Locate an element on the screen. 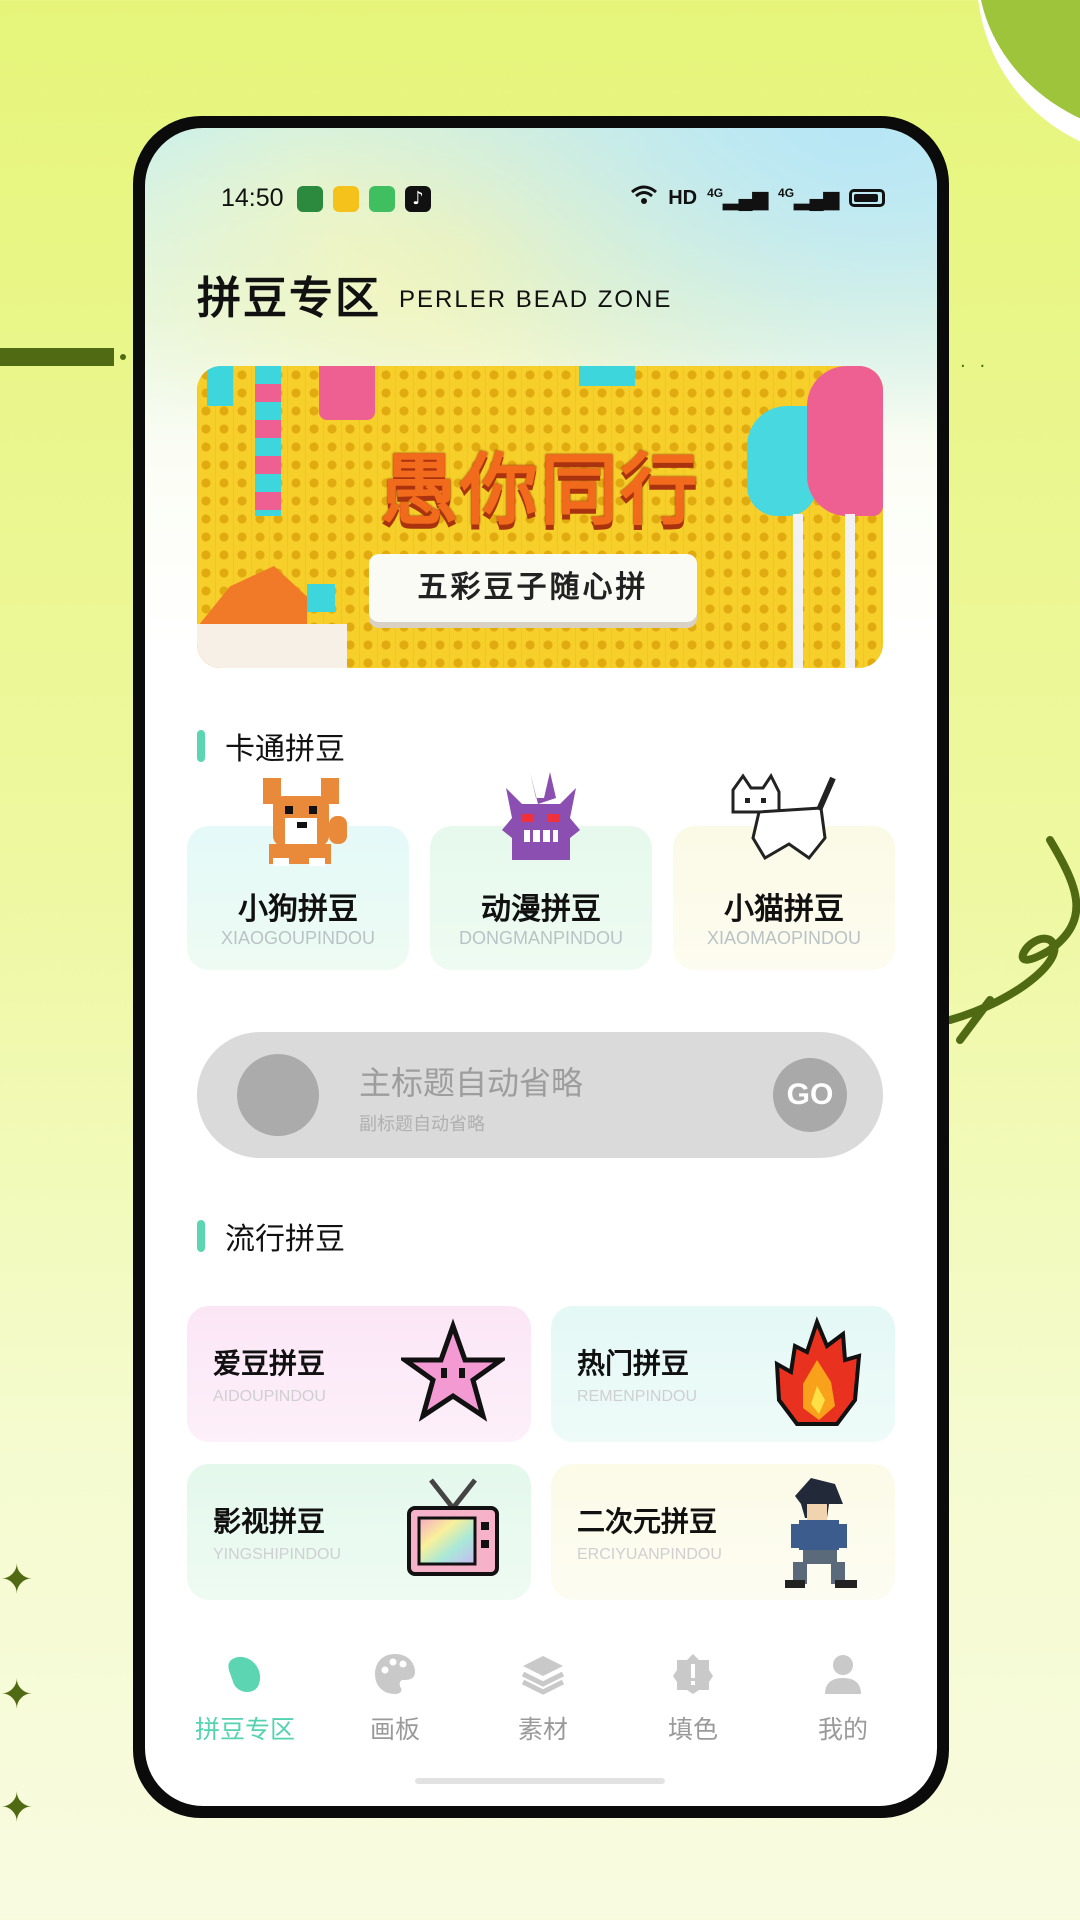 The width and height of the screenshot is (1080, 1920). decorative-dash is located at coordinates (57, 357).